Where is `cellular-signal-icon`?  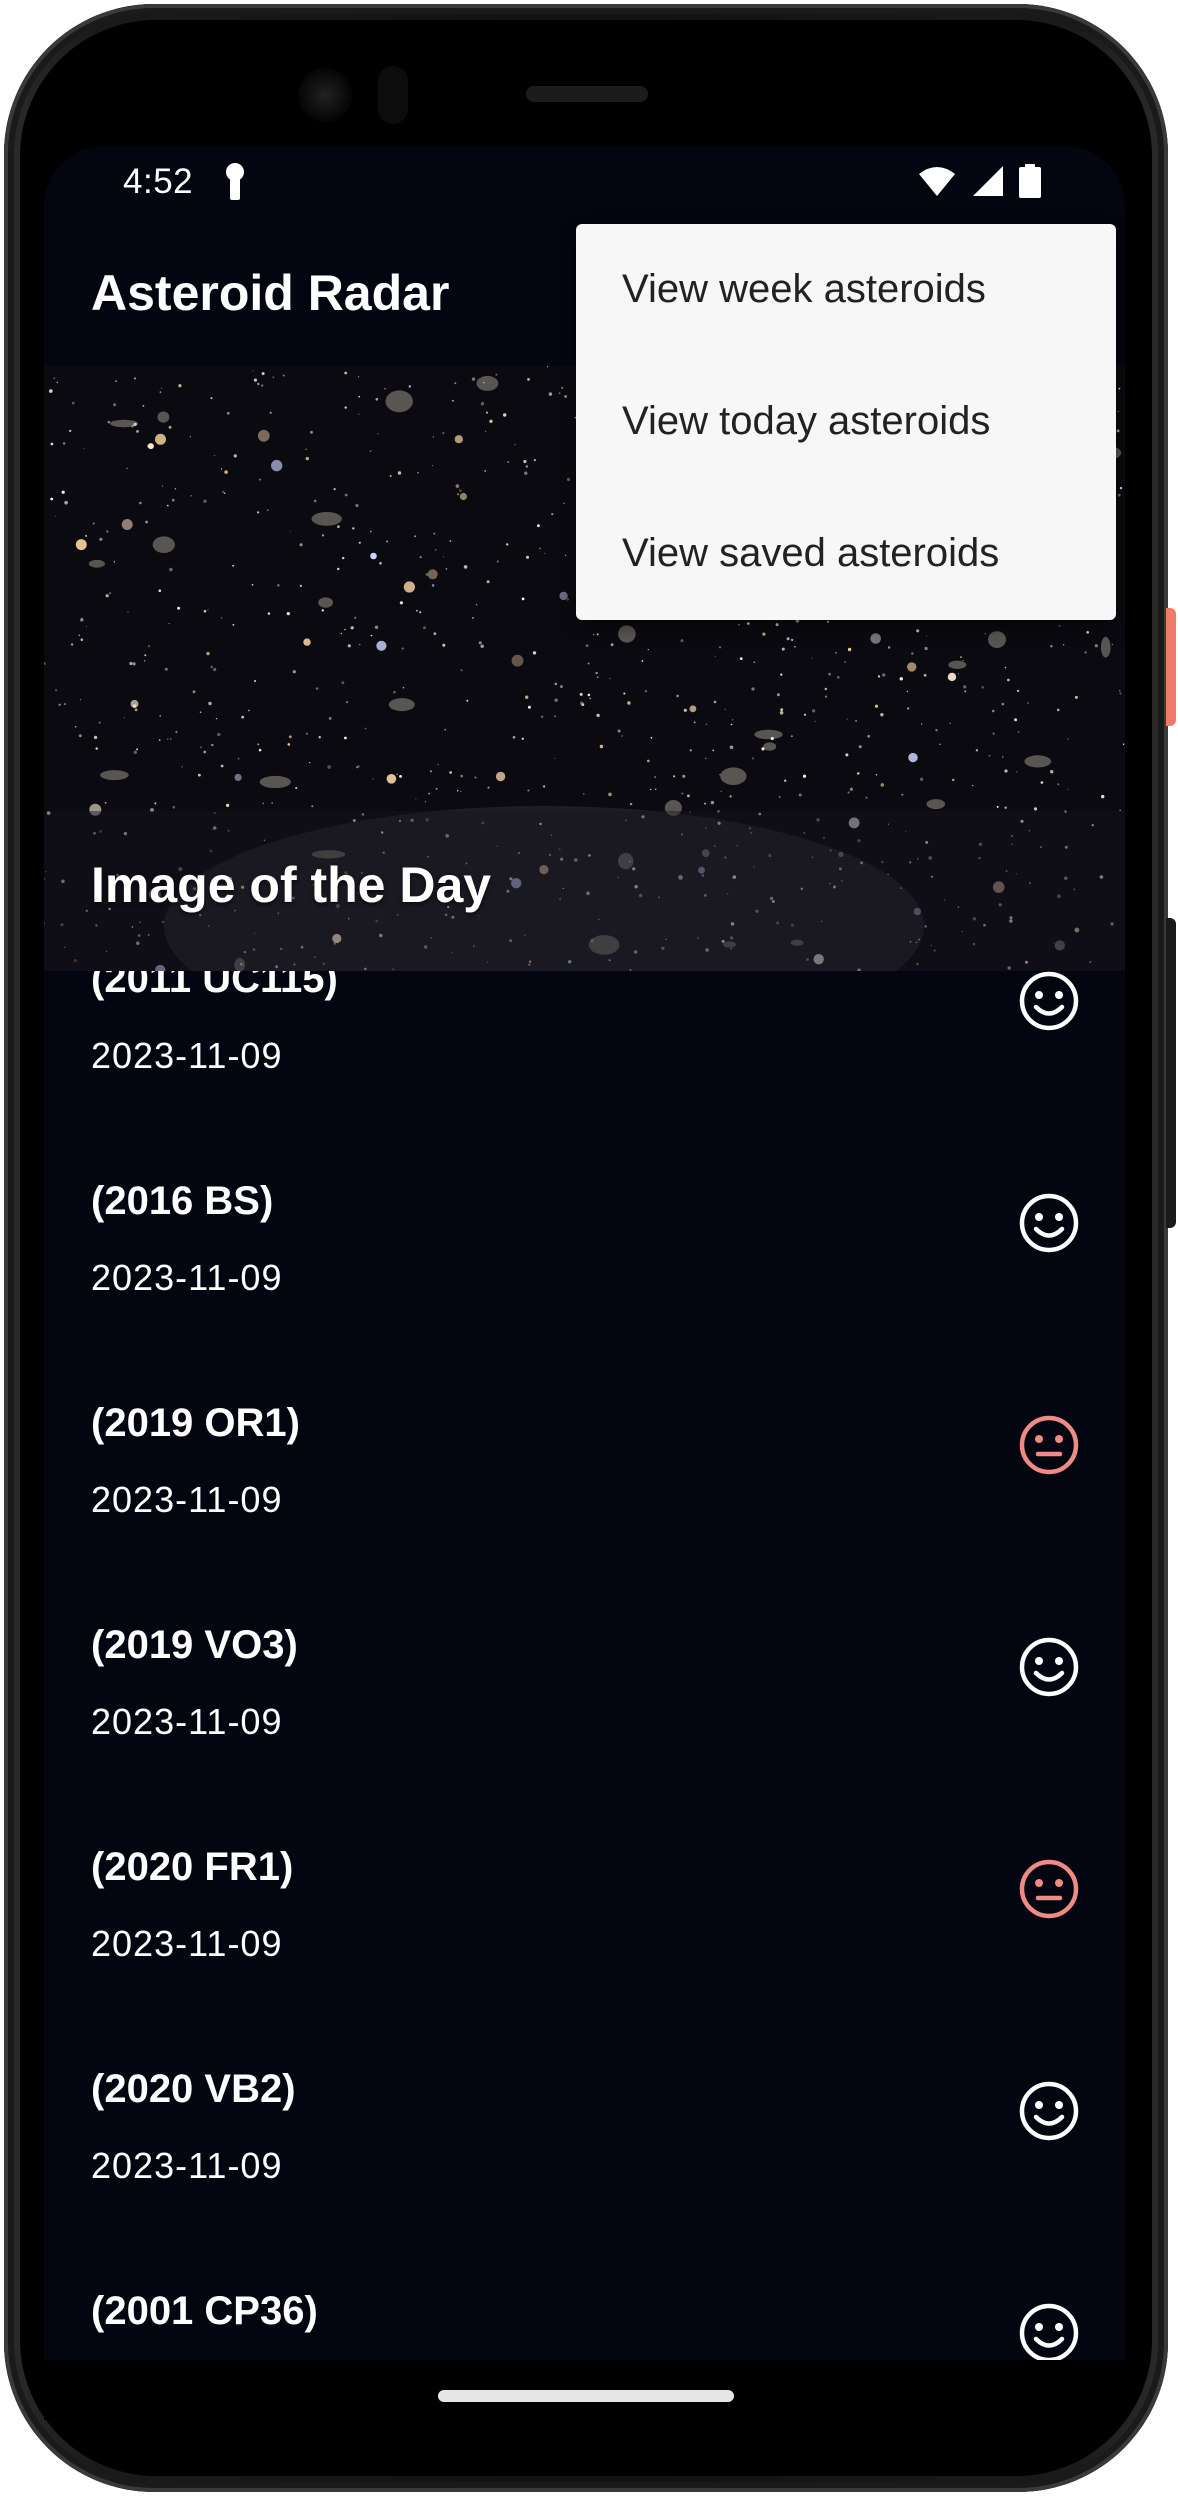
cellular-signal-icon is located at coordinates (988, 181).